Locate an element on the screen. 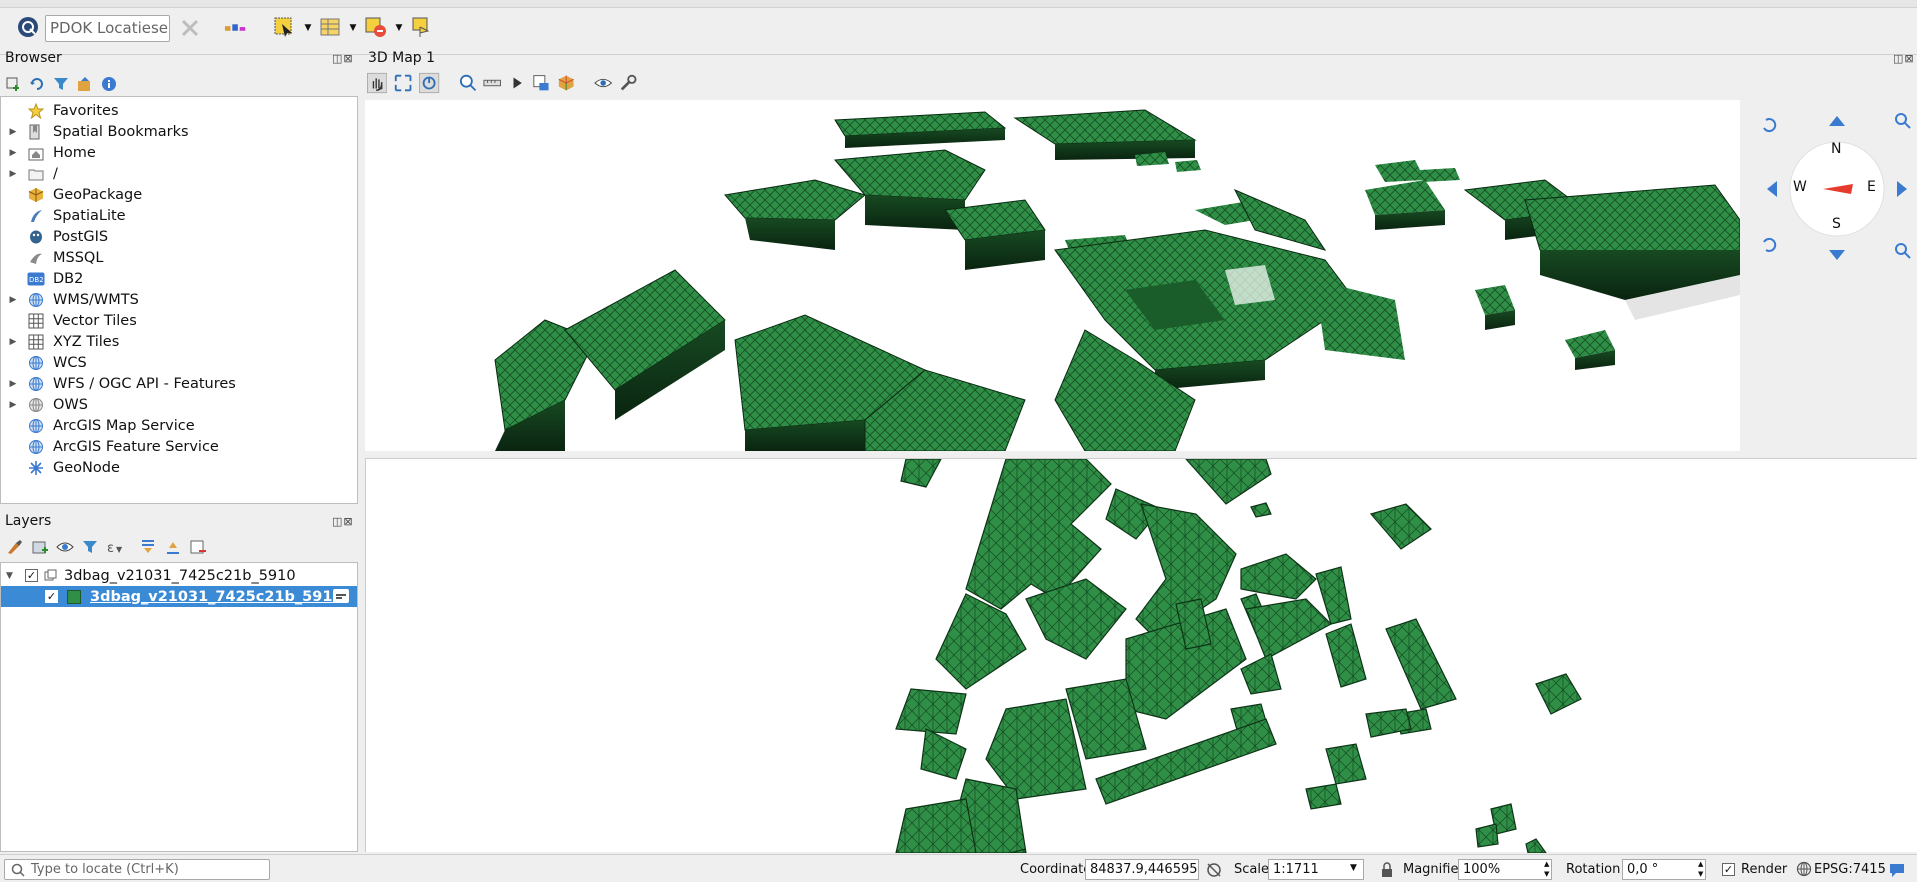  remove-layer-icon is located at coordinates (198, 547).